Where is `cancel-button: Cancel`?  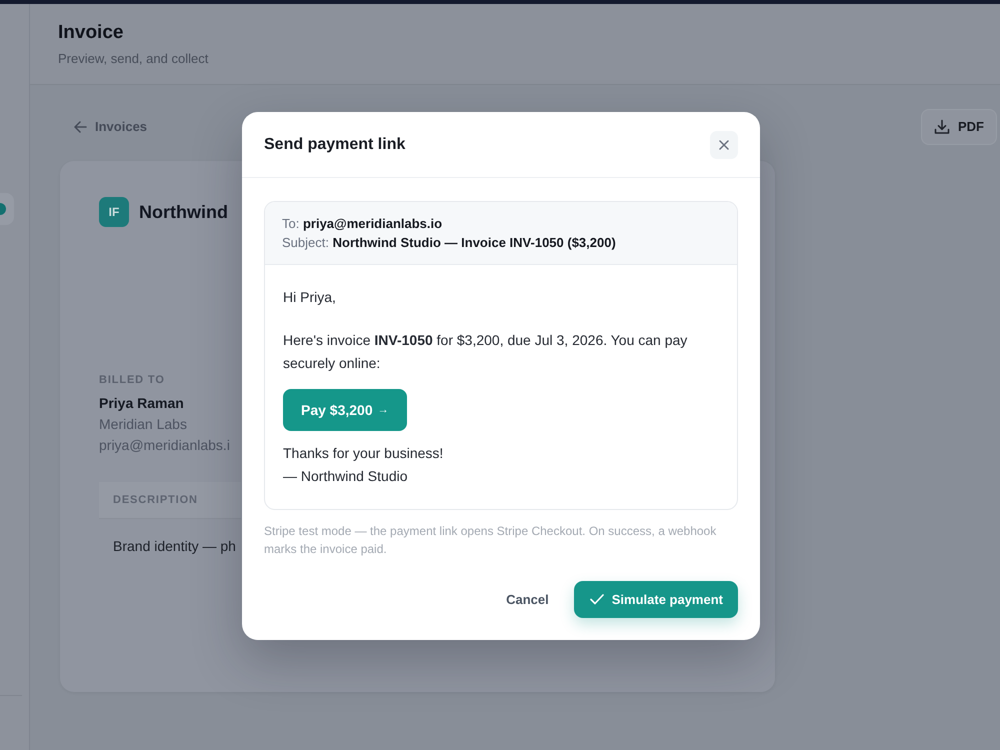
cancel-button: Cancel is located at coordinates (527, 599).